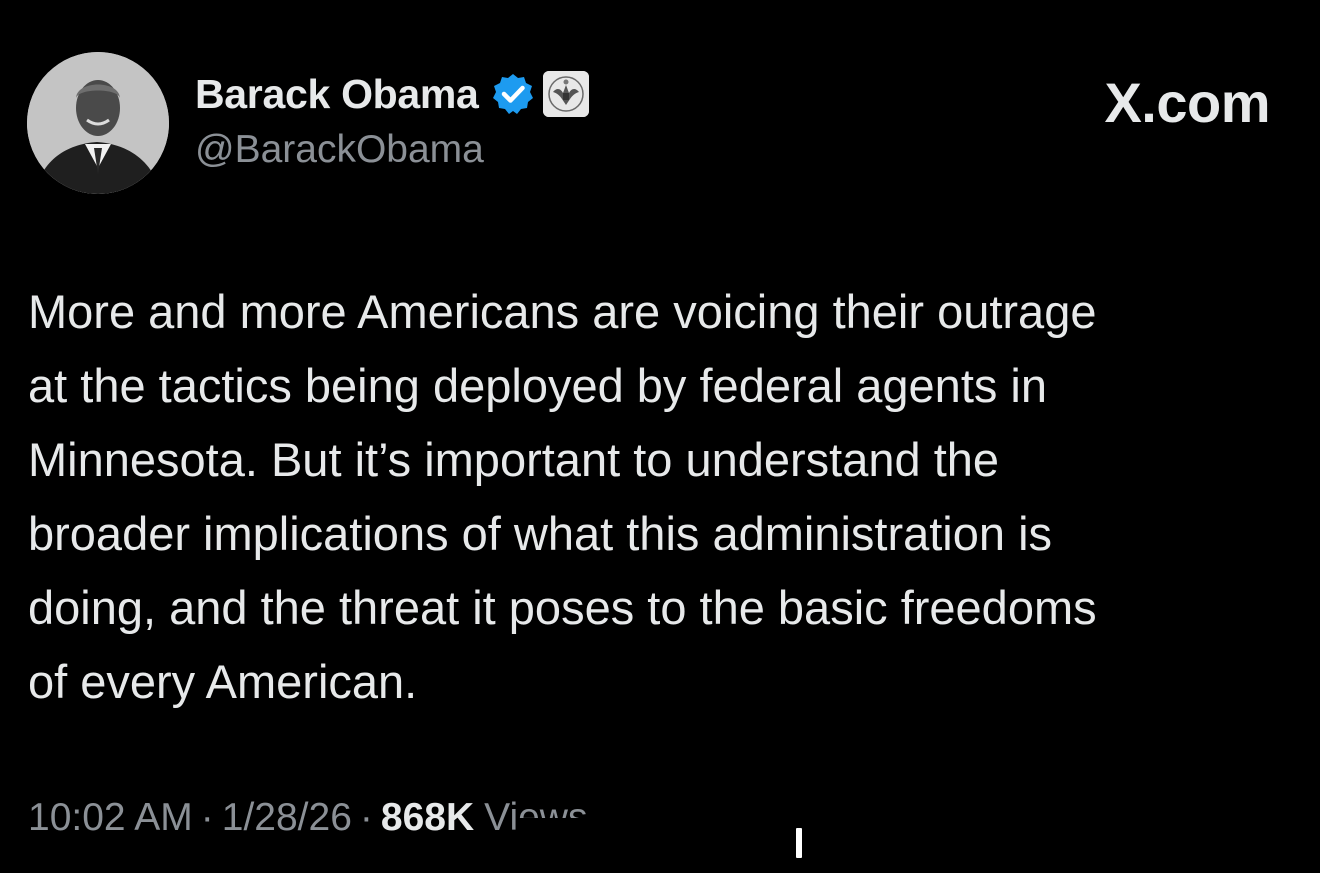 The width and height of the screenshot is (1320, 873). I want to click on views-count: 868K, so click(427, 818).